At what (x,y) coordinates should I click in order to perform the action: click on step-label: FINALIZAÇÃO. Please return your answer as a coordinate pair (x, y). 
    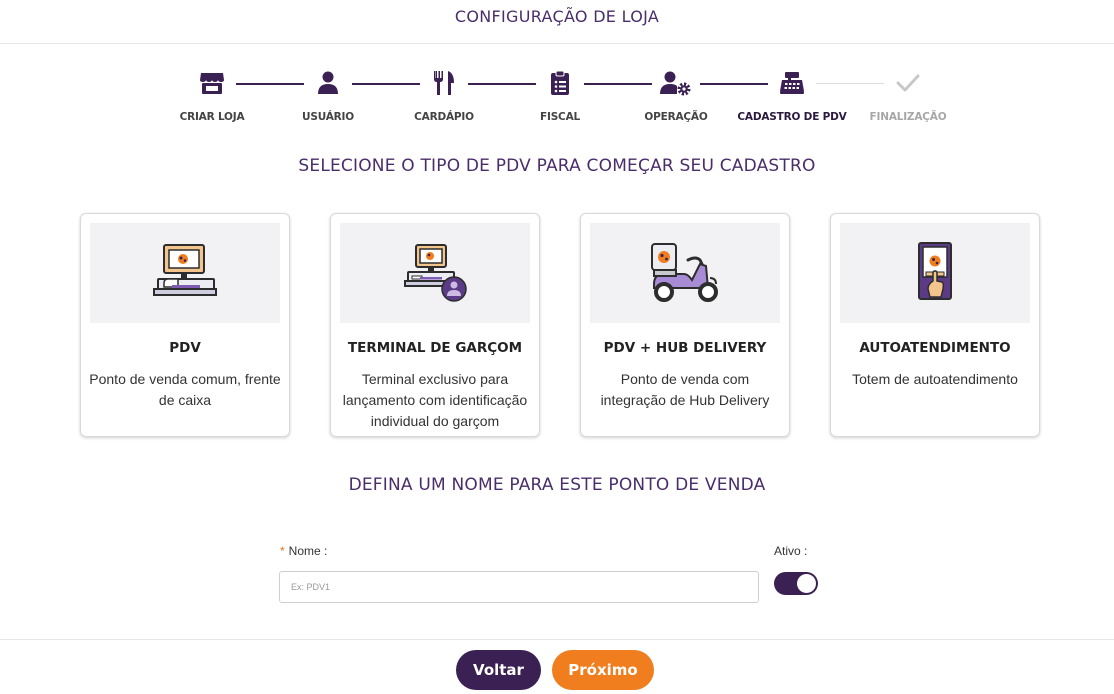
    Looking at the image, I should click on (908, 117).